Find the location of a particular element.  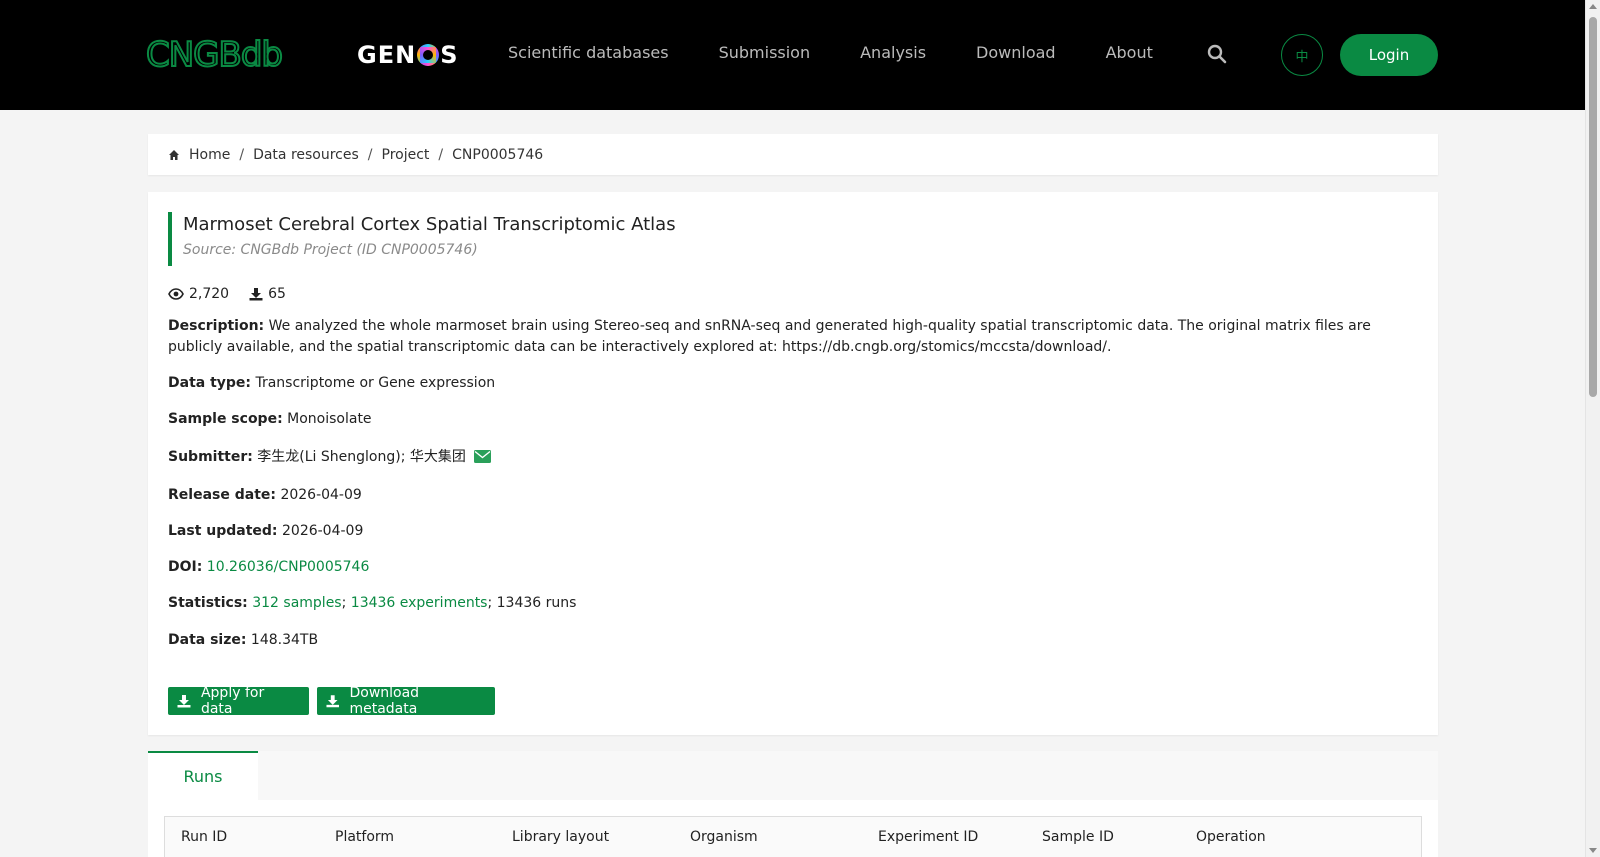

breadcrumb-project: Project is located at coordinates (406, 155).